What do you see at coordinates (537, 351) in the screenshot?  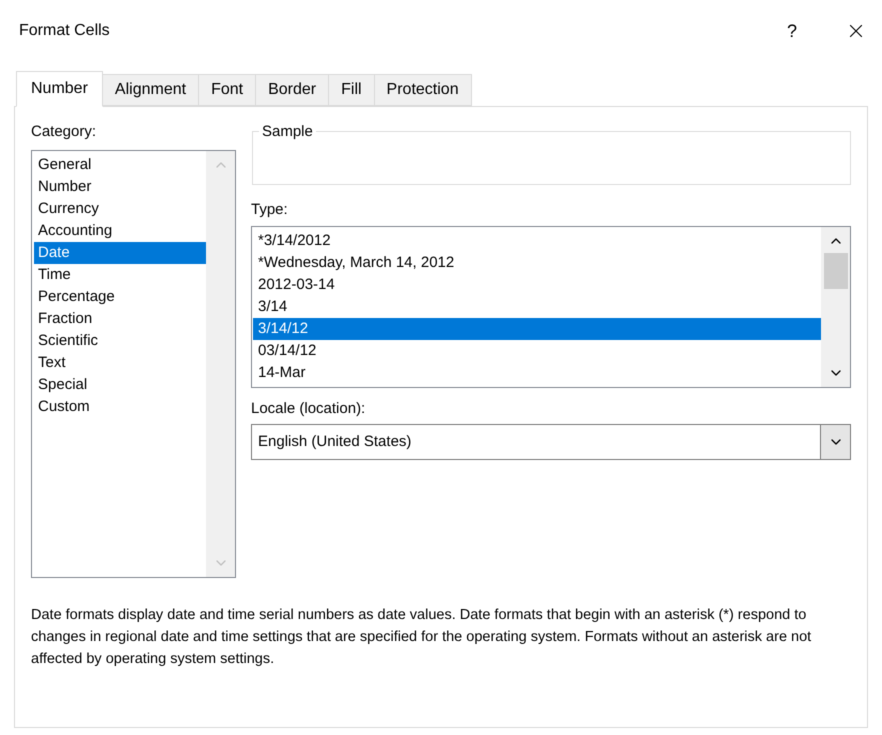 I see `type-item: 03/14/12` at bounding box center [537, 351].